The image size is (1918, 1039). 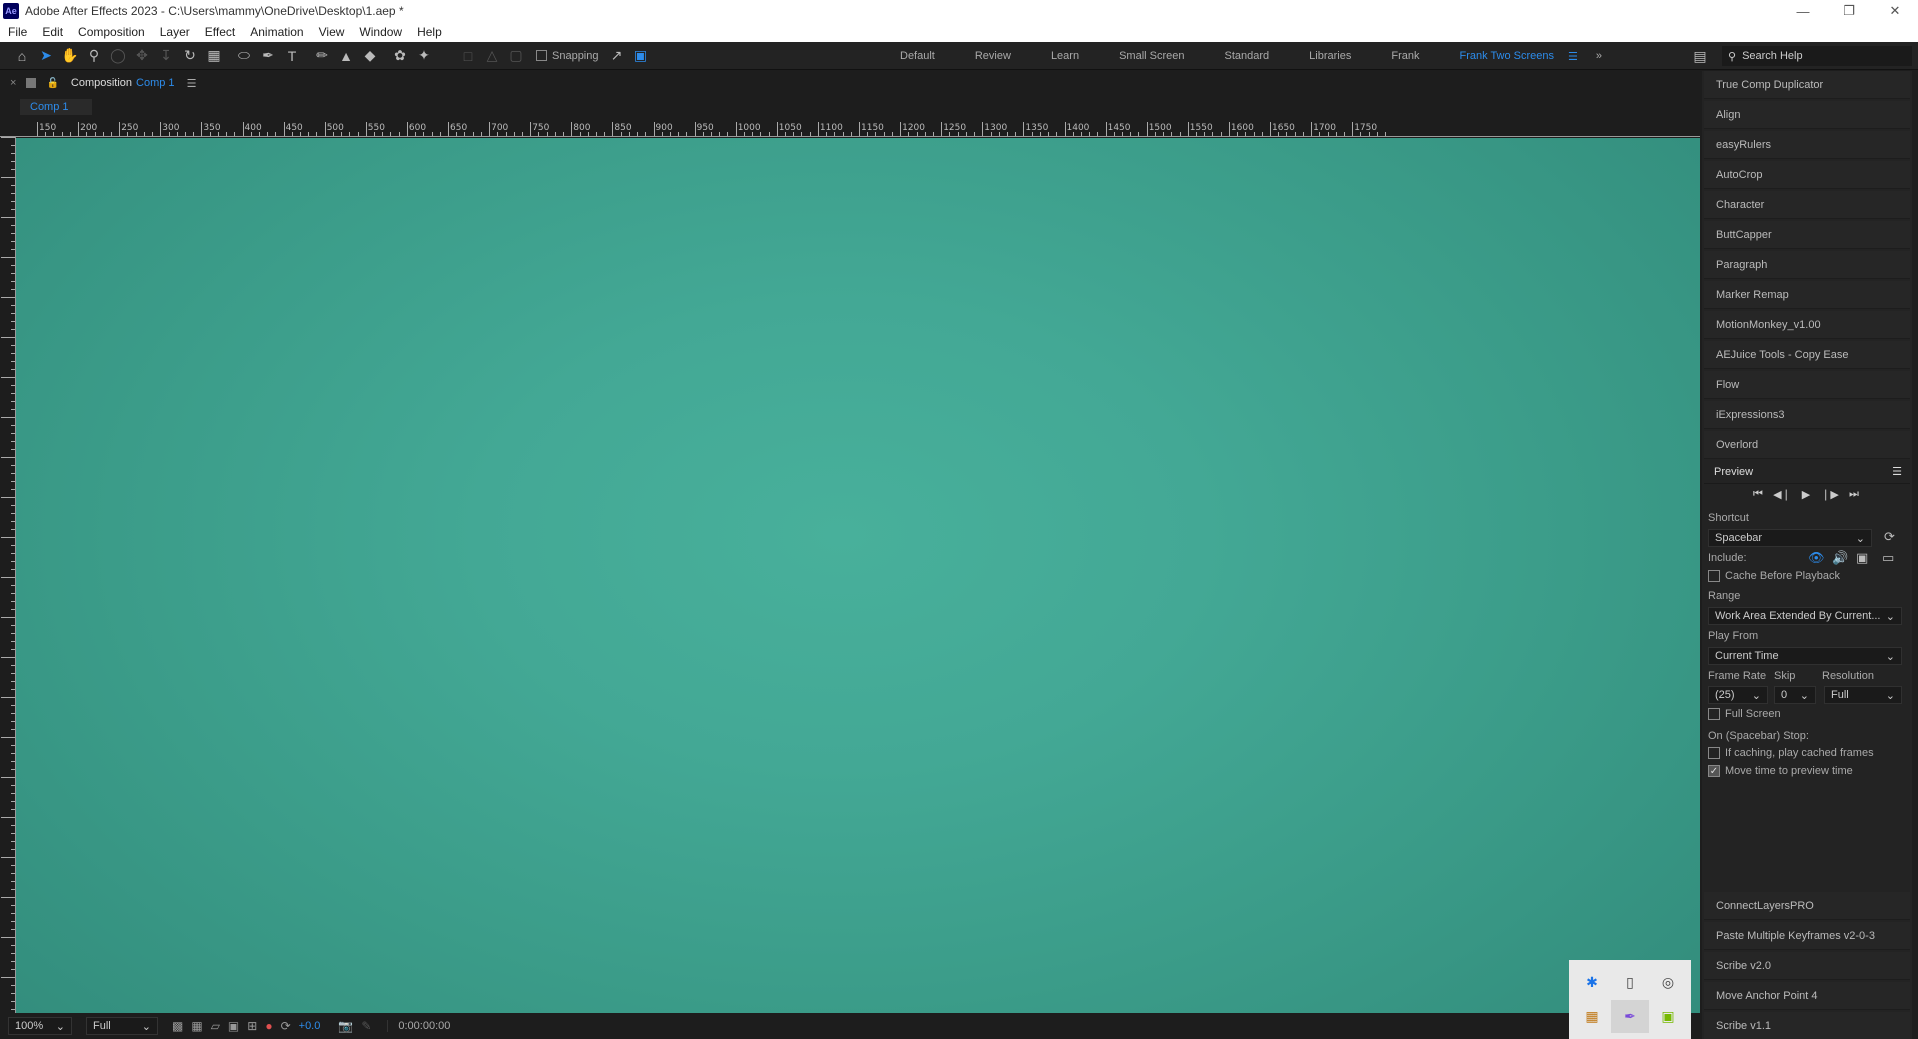 What do you see at coordinates (993, 56) in the screenshot?
I see `workspace-review: Review` at bounding box center [993, 56].